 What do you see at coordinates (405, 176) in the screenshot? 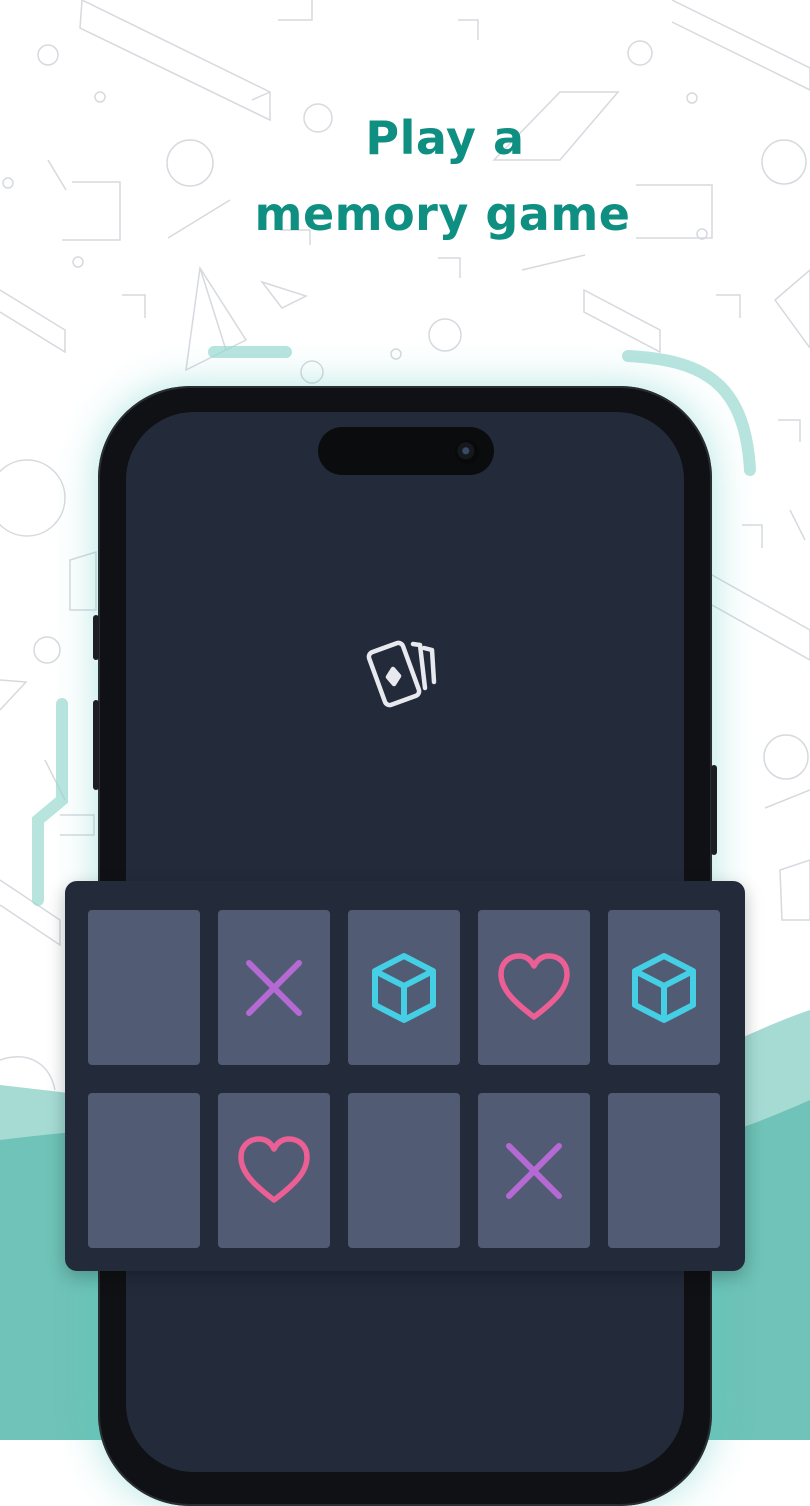
I see `headline: Play a memory game` at bounding box center [405, 176].